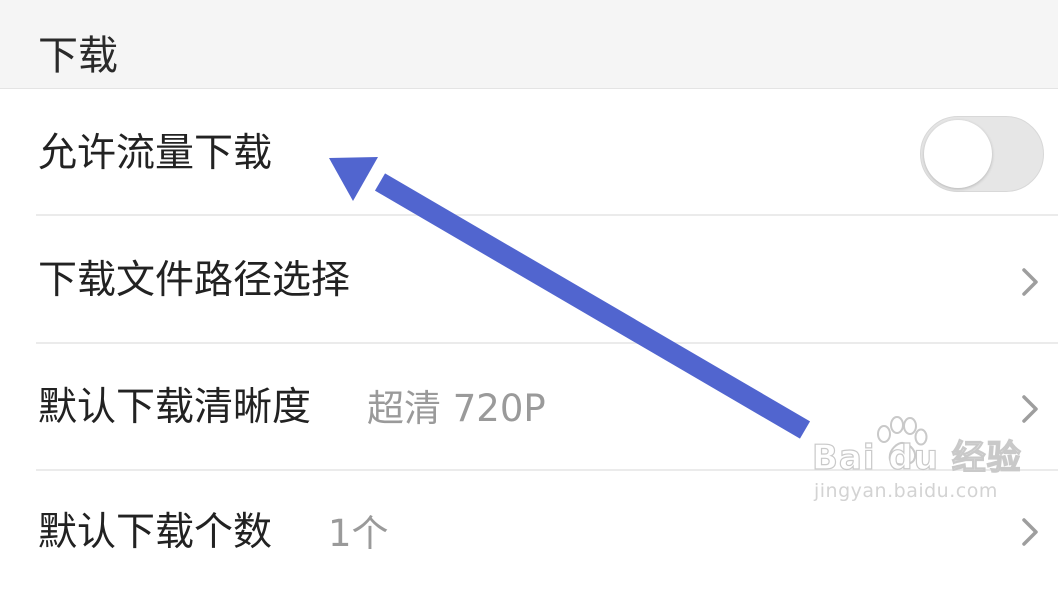 The image size is (1058, 597). I want to click on setting-label-download-path: 下载文件路径选择, so click(194, 280).